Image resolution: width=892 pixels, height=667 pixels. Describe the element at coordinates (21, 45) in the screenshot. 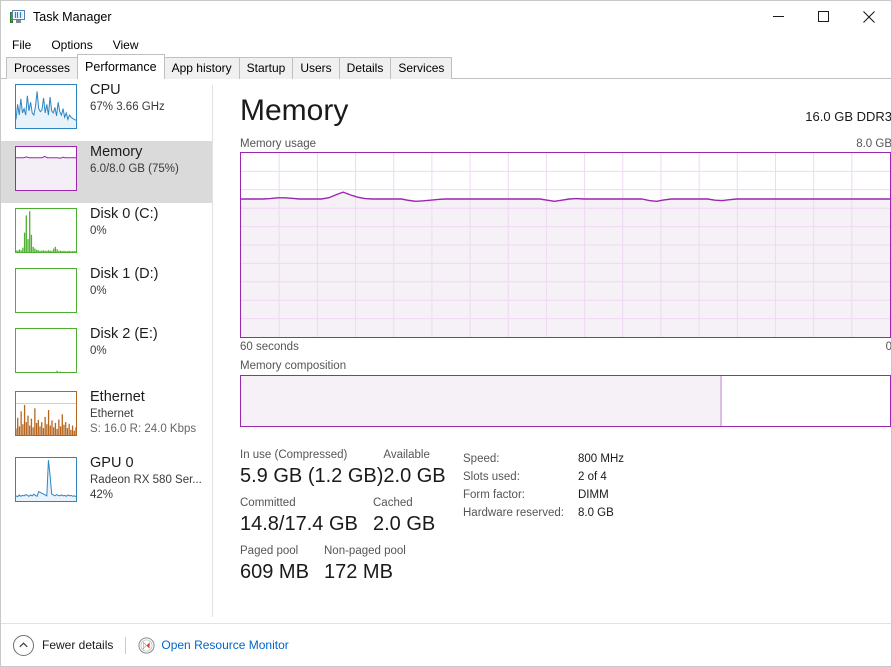

I see `menu-file: File` at that location.